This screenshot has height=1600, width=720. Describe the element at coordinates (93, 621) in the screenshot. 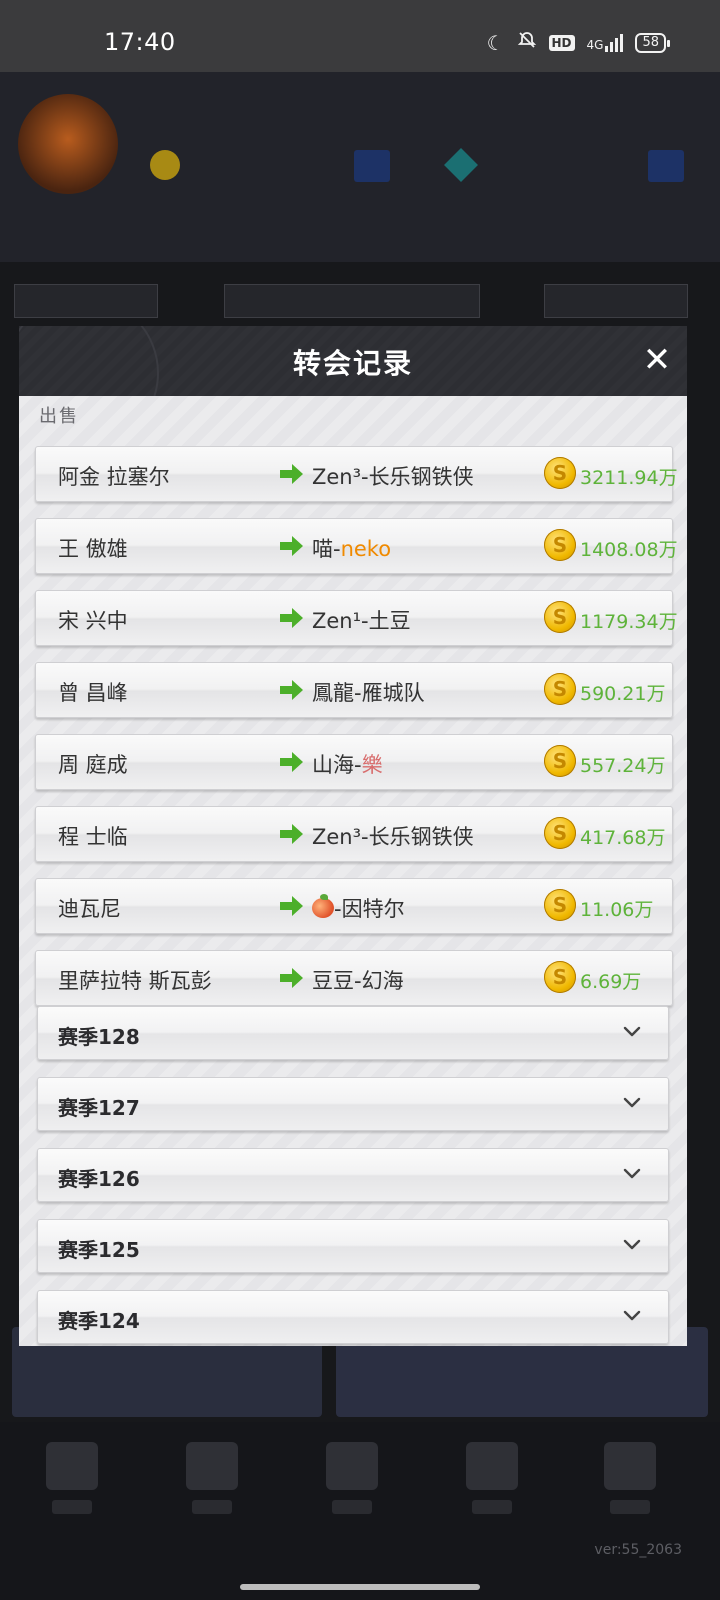

I see `player-name: 宋 兴中` at that location.